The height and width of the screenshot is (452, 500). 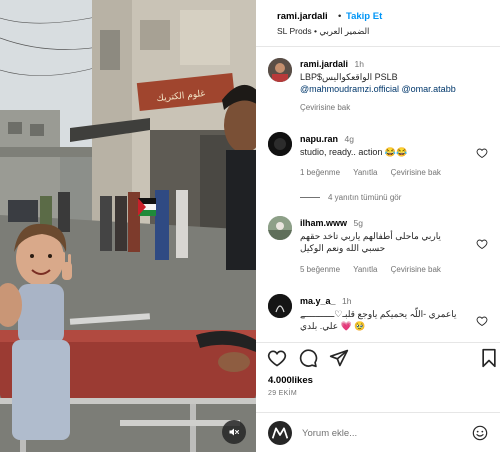 I want to click on comment-meta: 5 beğenme Yanıtla Çevirisine bak, so click(x=376, y=269).